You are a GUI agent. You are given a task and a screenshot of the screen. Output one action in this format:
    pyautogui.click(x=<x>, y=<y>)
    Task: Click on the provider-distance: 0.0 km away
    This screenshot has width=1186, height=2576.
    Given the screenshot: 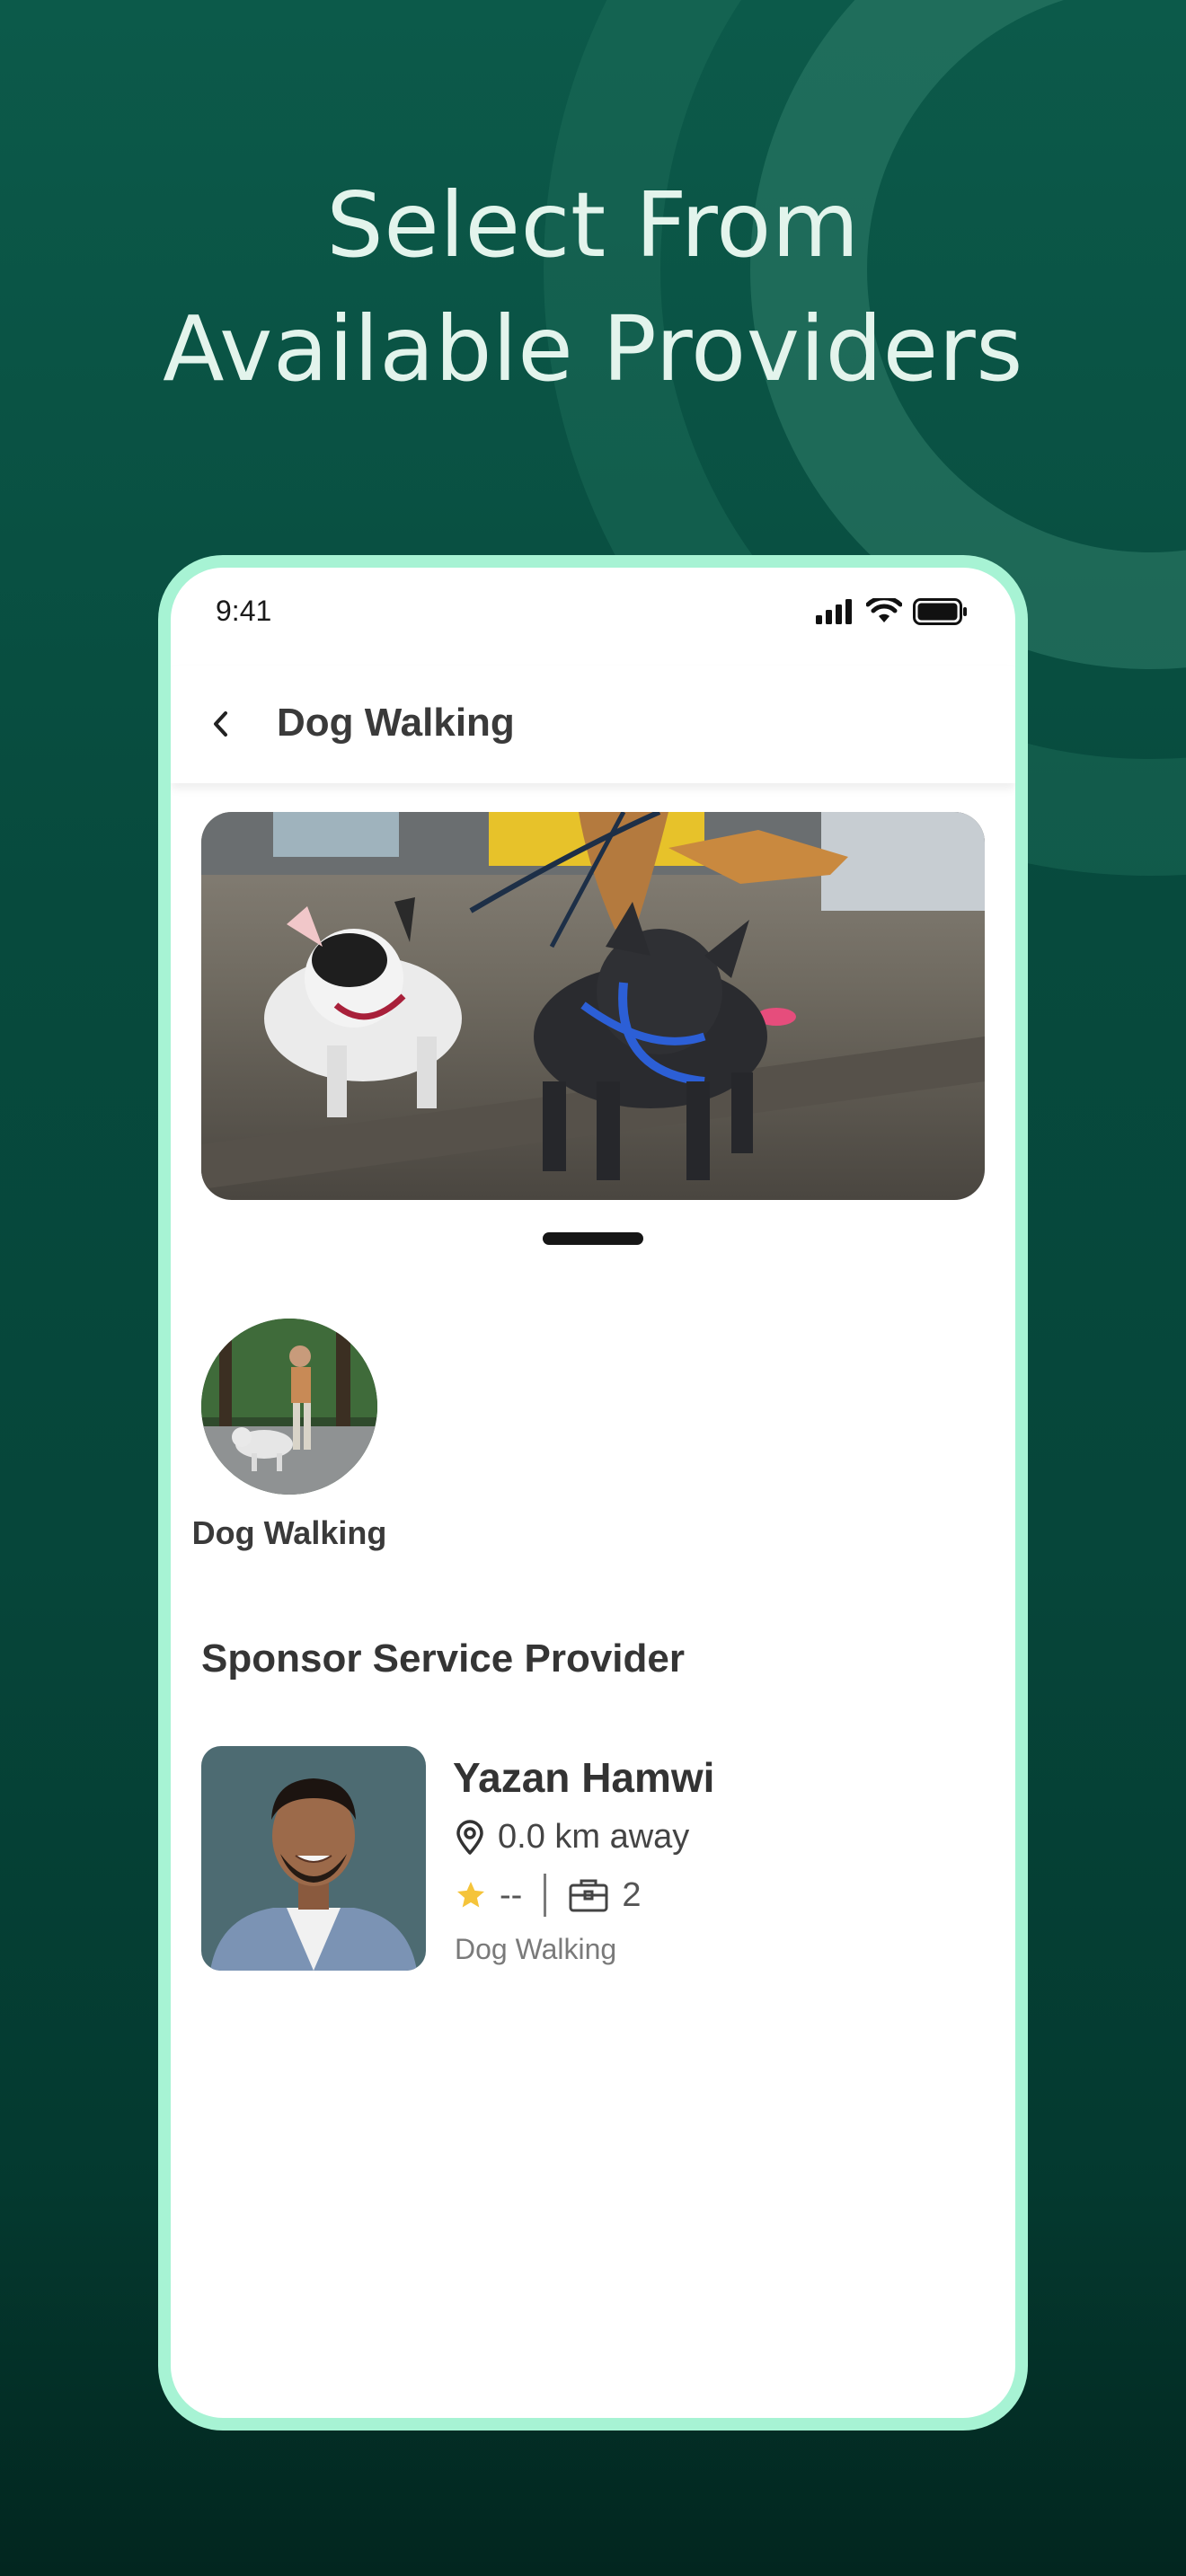 What is the action you would take?
    pyautogui.click(x=594, y=1837)
    